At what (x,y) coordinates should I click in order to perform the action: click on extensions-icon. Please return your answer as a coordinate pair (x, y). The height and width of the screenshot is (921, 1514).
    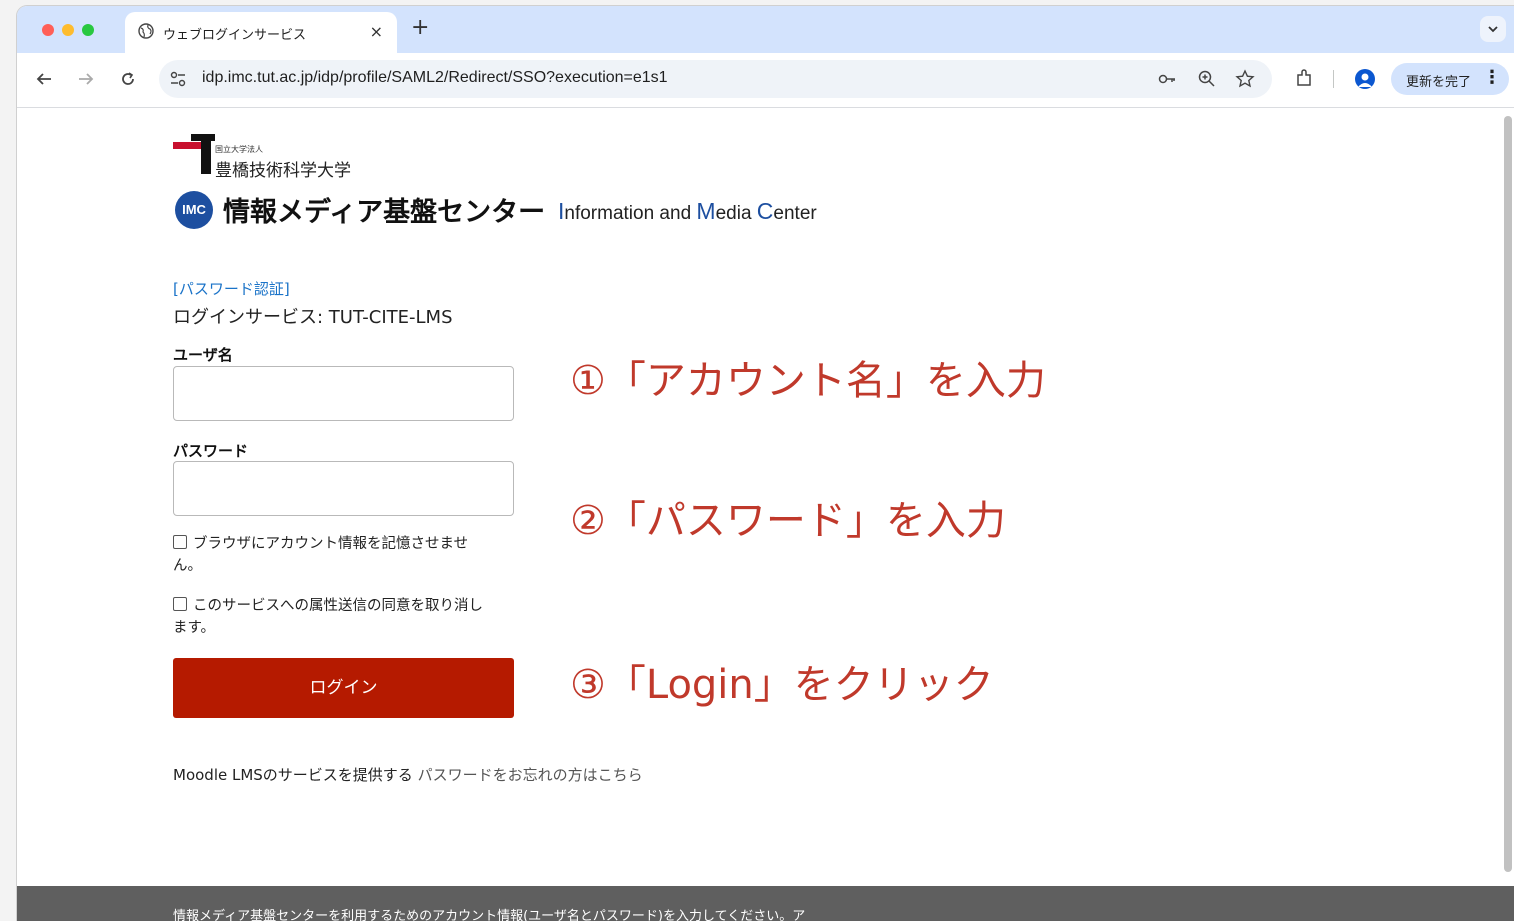
    Looking at the image, I should click on (1304, 78).